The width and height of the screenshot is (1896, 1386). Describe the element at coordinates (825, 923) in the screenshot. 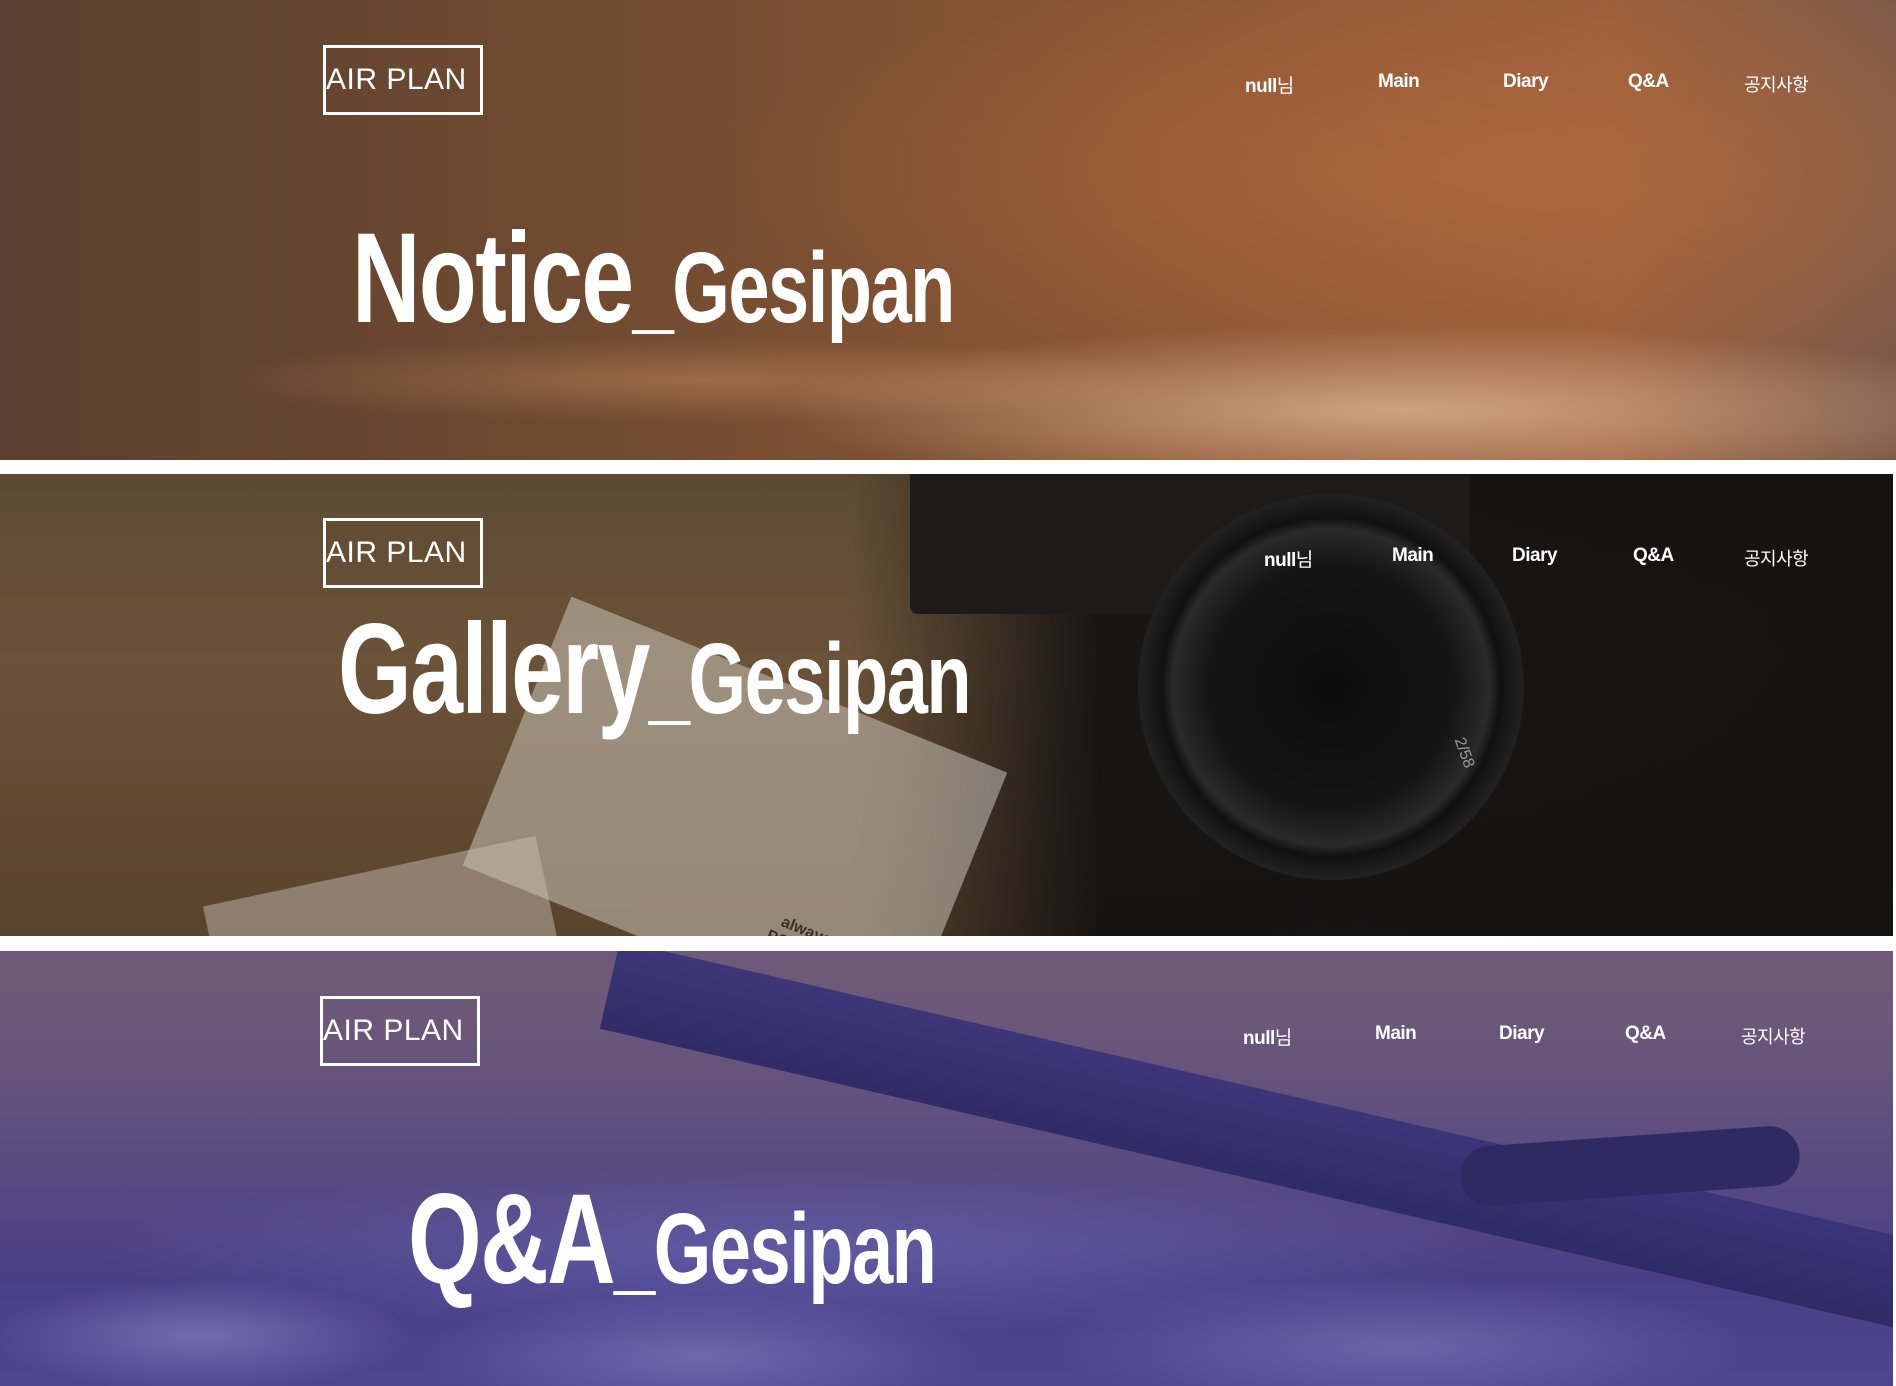

I see `photo-caption-line: always smile!` at that location.